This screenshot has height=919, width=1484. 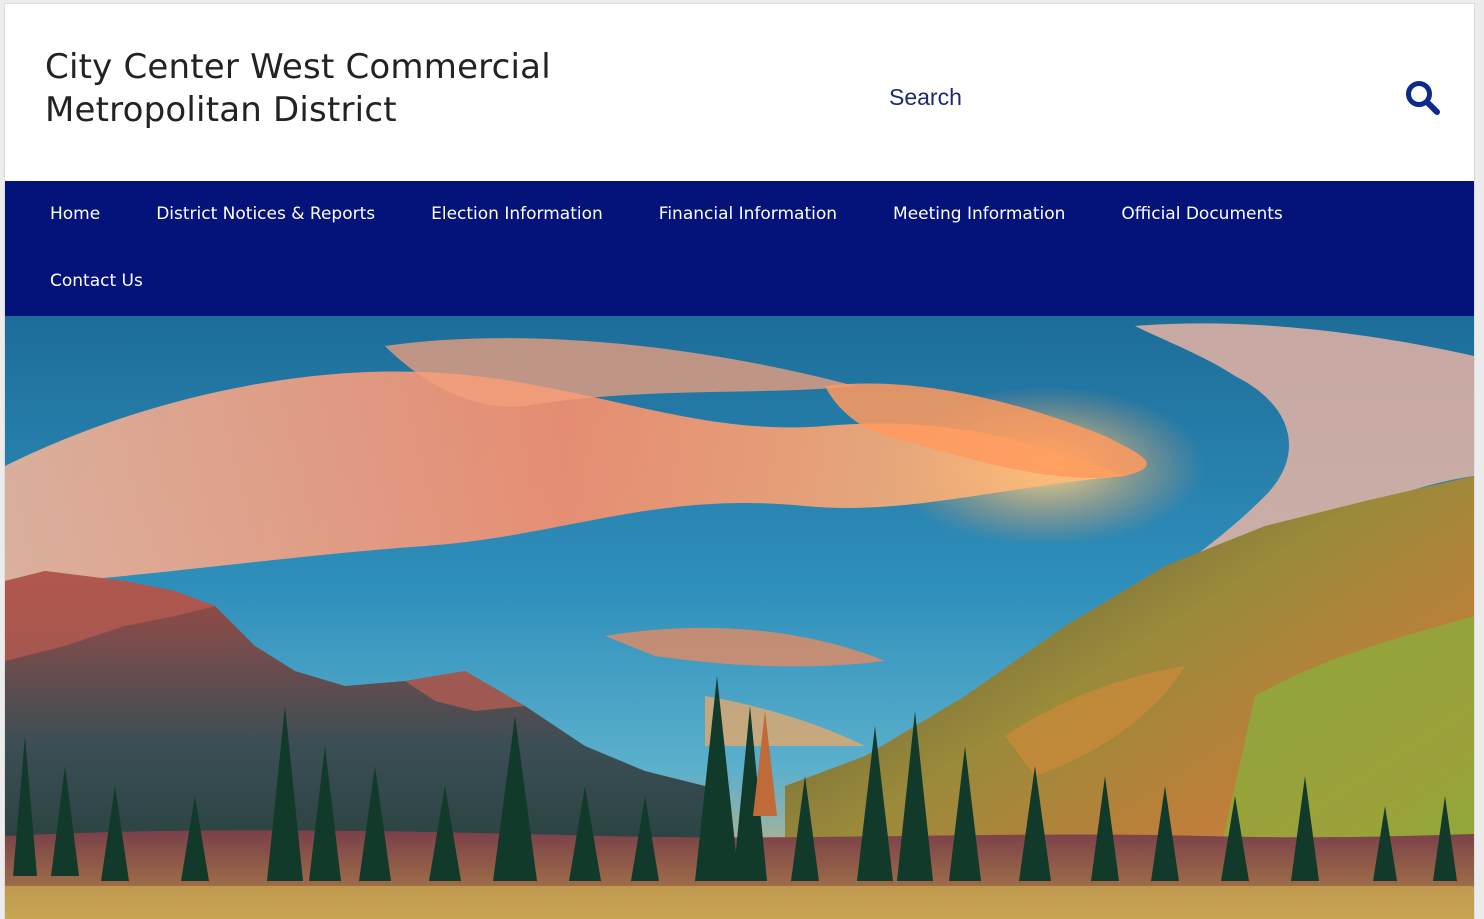 What do you see at coordinates (1129, 97) in the screenshot?
I see `search-input` at bounding box center [1129, 97].